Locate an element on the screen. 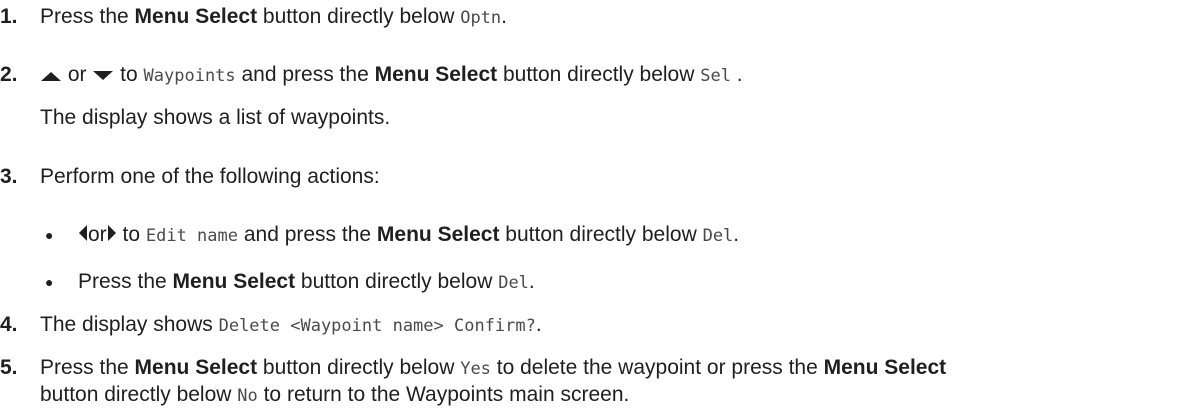 This screenshot has height=413, width=1199. display-text-yes: Yes is located at coordinates (475, 369).